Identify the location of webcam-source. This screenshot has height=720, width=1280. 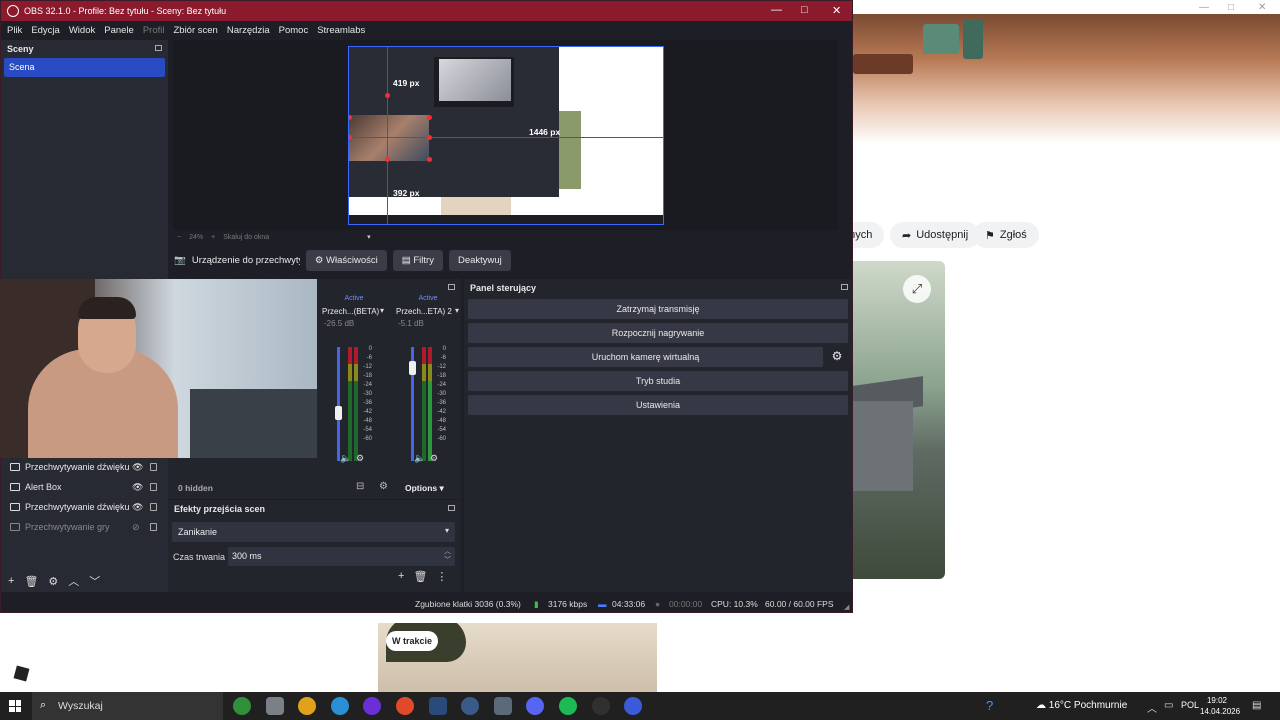
(389, 138).